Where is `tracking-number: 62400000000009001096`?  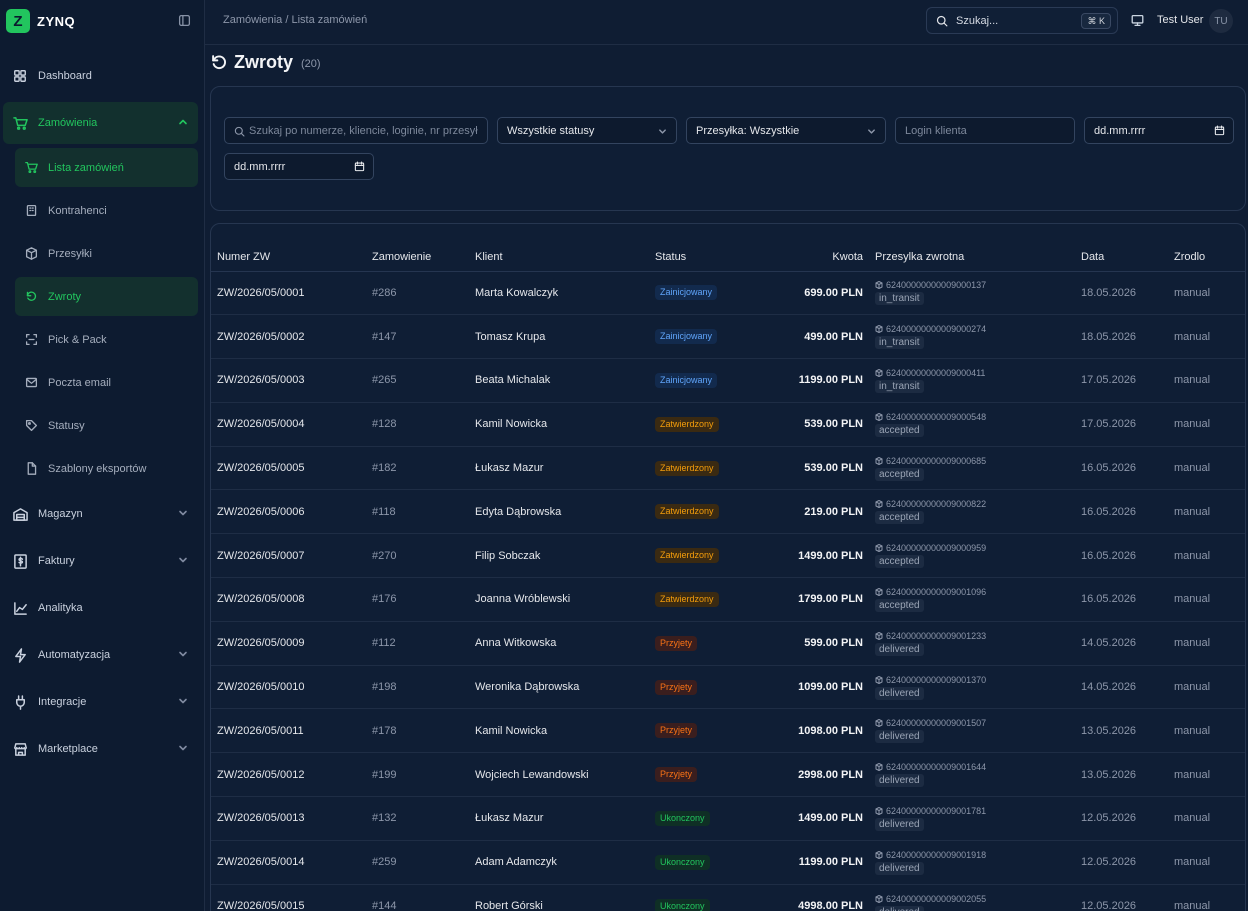 tracking-number: 62400000000009001096 is located at coordinates (972, 592).